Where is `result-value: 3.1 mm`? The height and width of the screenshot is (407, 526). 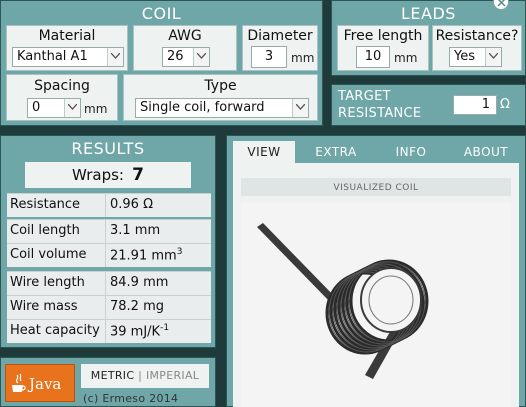
result-value: 3.1 mm is located at coordinates (135, 230).